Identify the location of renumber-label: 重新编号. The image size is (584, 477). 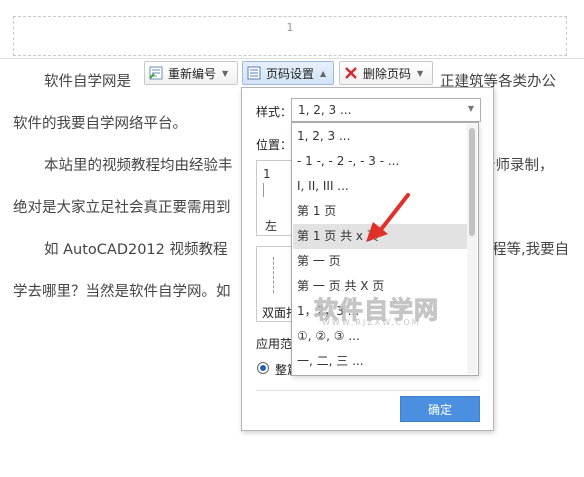
(192, 73).